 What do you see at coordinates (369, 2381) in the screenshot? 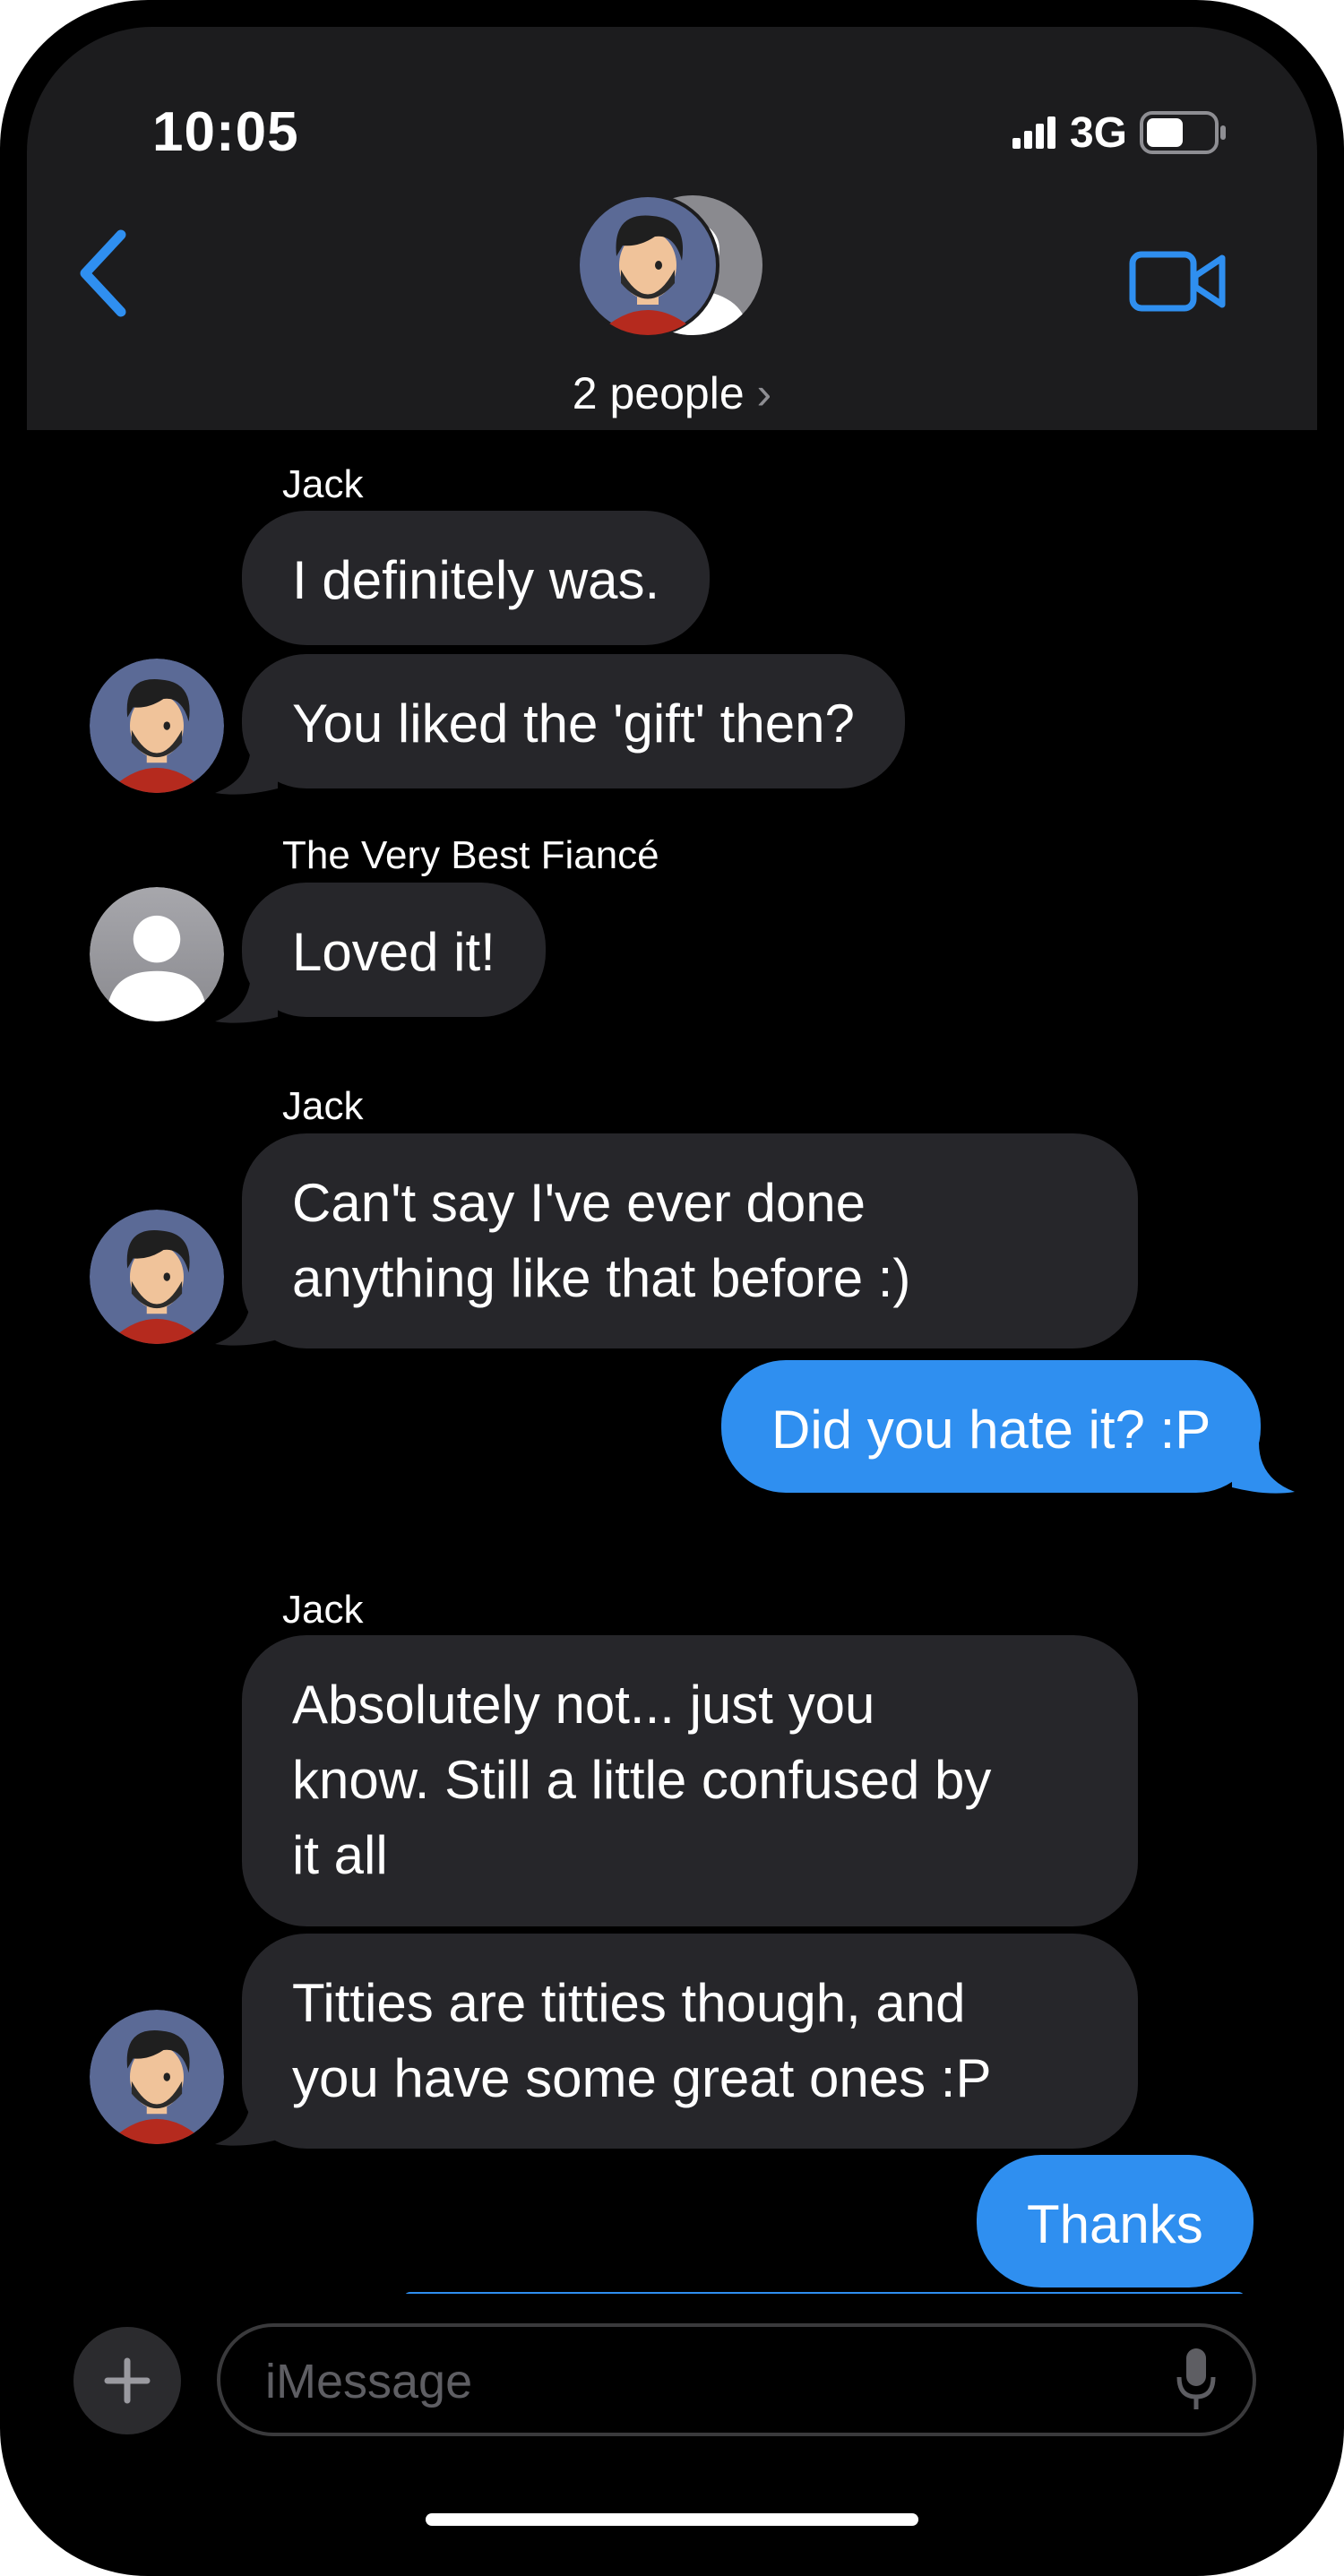
I see `message-input-placeholder: iMessage` at bounding box center [369, 2381].